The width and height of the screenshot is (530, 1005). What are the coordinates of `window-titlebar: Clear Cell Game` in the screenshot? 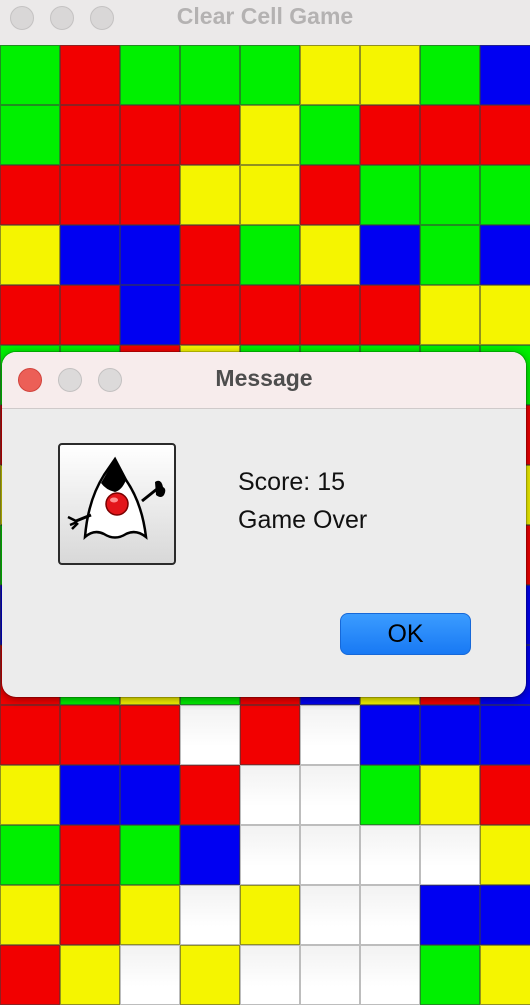 It's located at (265, 23).